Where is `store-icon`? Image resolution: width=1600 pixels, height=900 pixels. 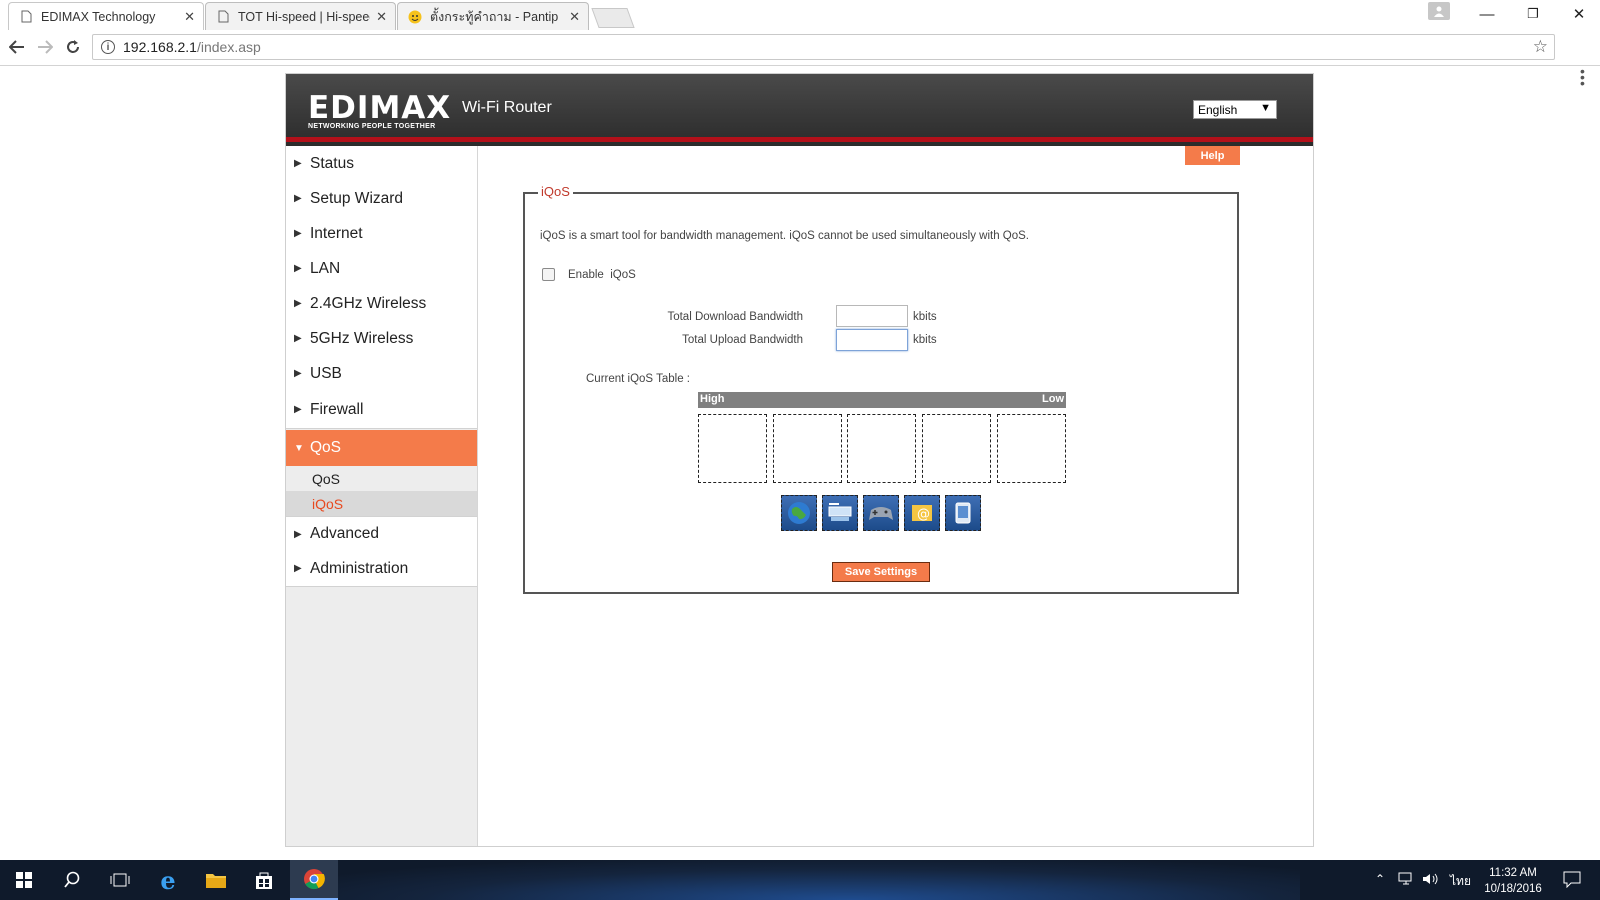 store-icon is located at coordinates (264, 880).